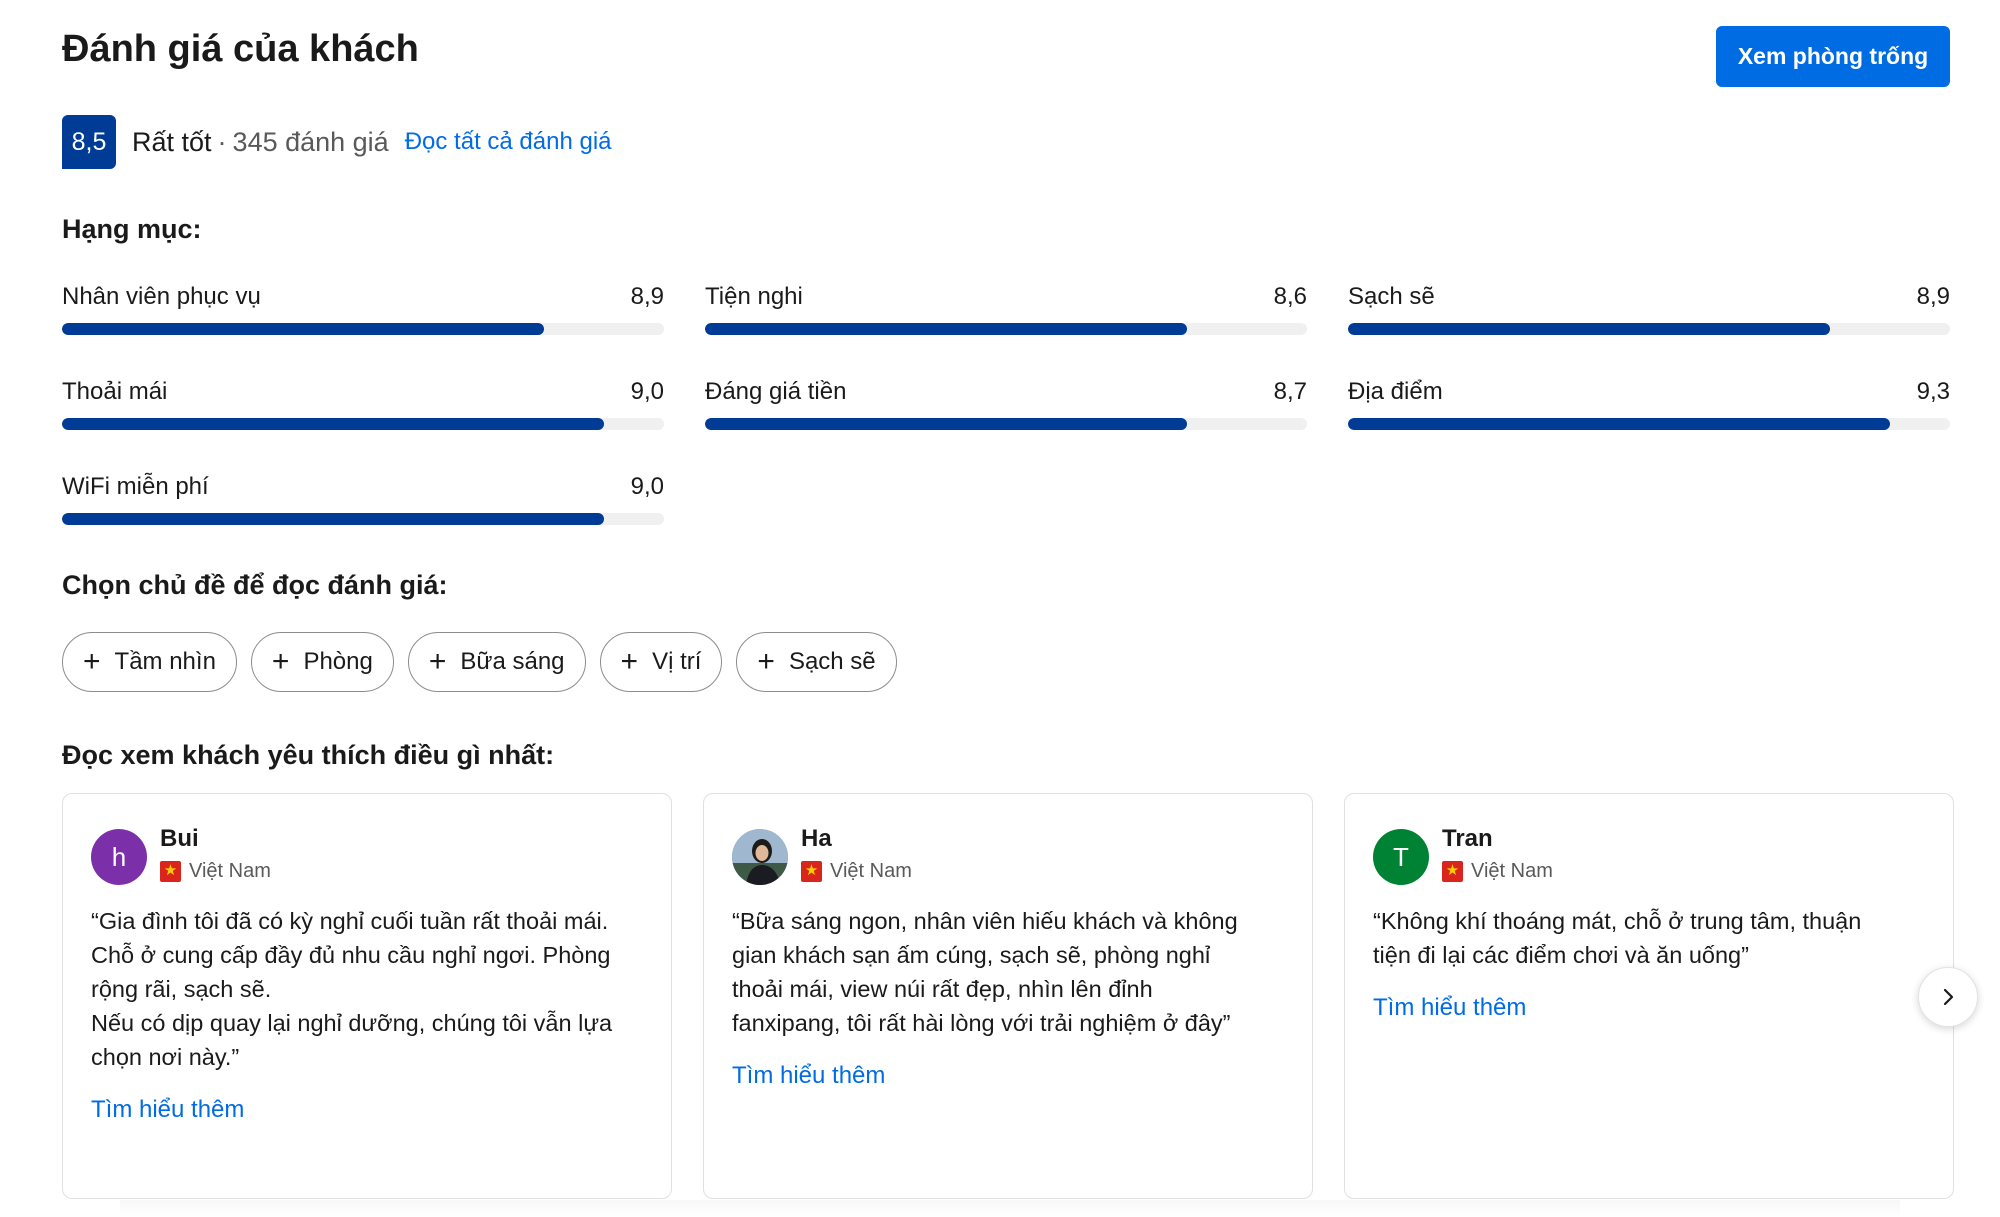 The height and width of the screenshot is (1217, 2000). What do you see at coordinates (308, 755) in the screenshot?
I see `highlights-heading: Đọc xem khách yêu thích điều gì nhất:` at bounding box center [308, 755].